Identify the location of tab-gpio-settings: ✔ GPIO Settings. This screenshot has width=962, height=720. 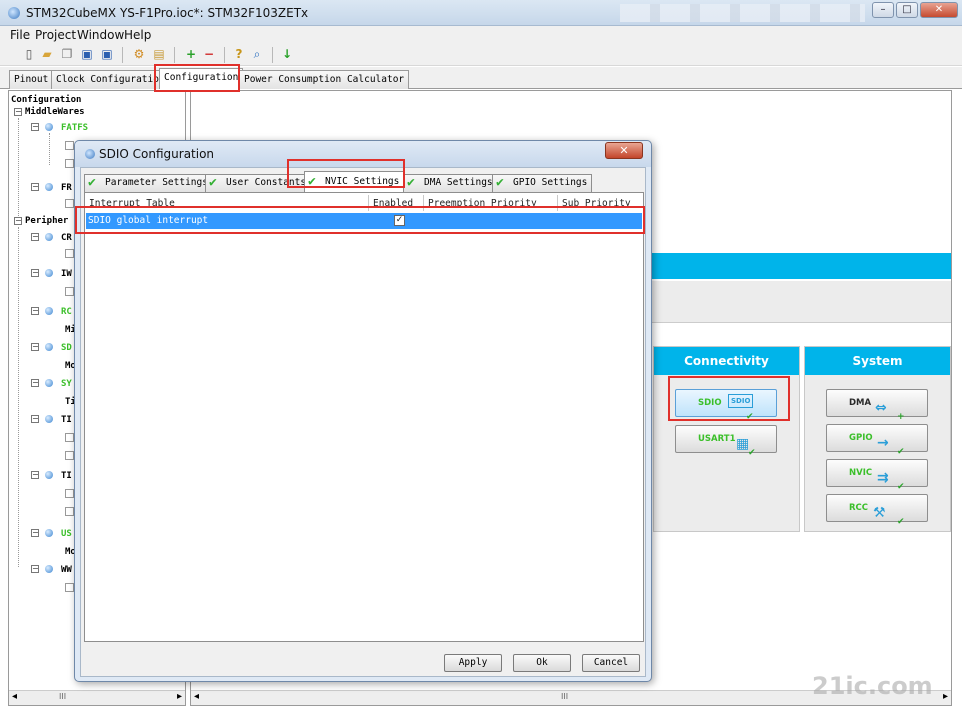
(542, 183).